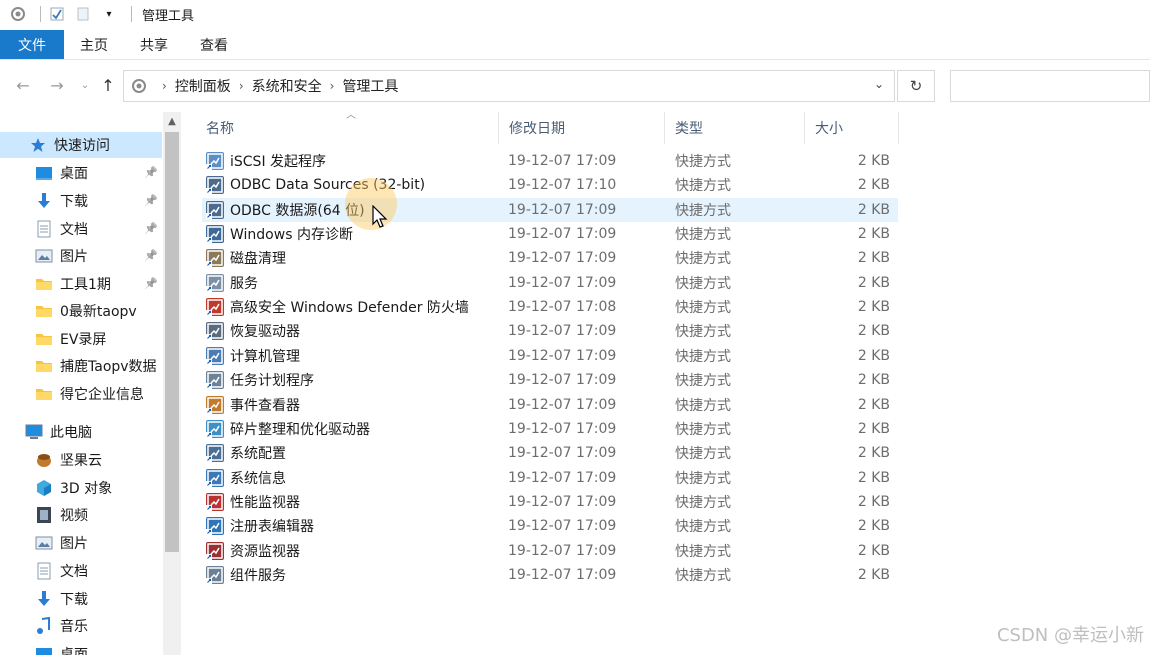  I want to click on nav-item: 下载, so click(81, 599).